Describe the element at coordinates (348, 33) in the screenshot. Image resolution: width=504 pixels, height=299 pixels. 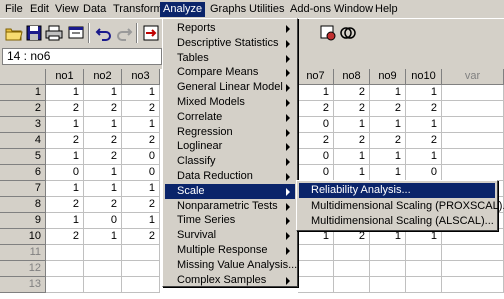
I see `use-sets-icon` at that location.